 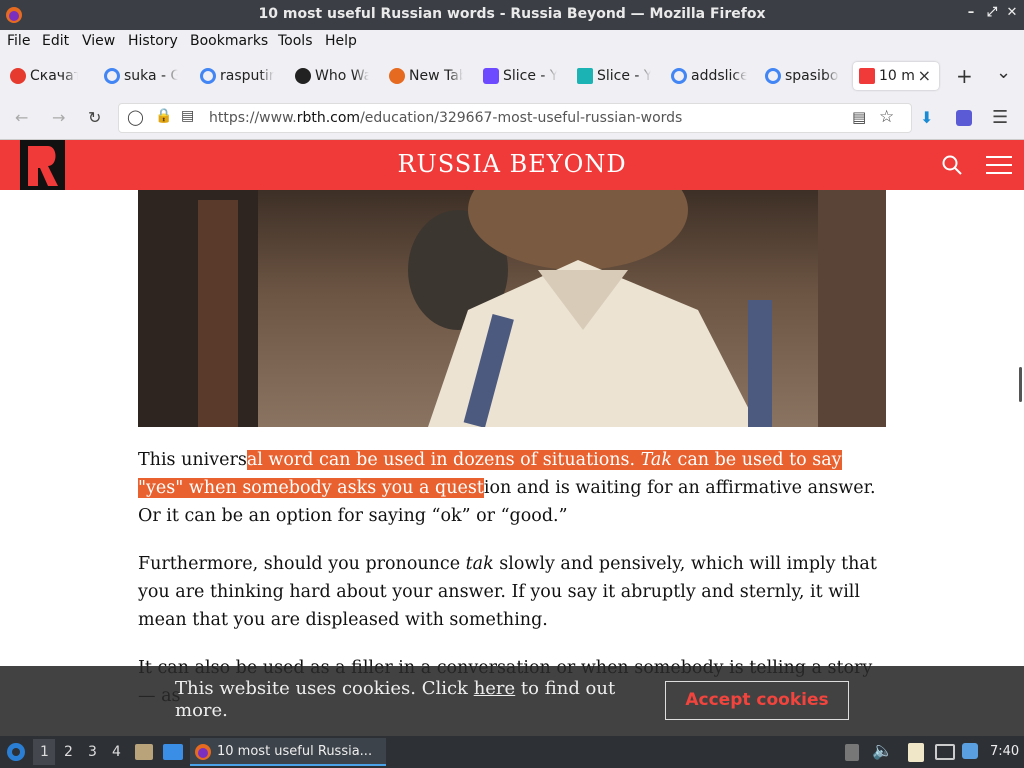 I want to click on clock: 7:40, so click(x=1004, y=751).